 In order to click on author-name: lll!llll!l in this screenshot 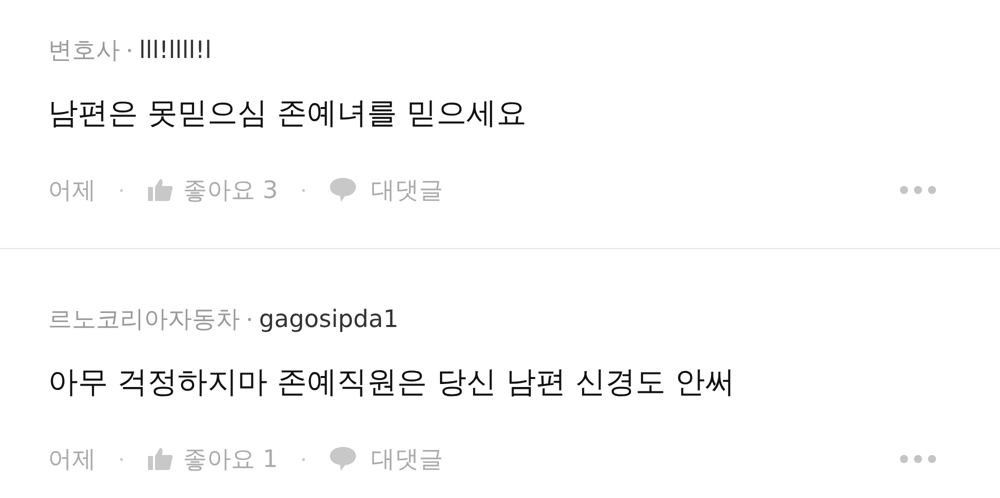, I will do `click(175, 50)`.